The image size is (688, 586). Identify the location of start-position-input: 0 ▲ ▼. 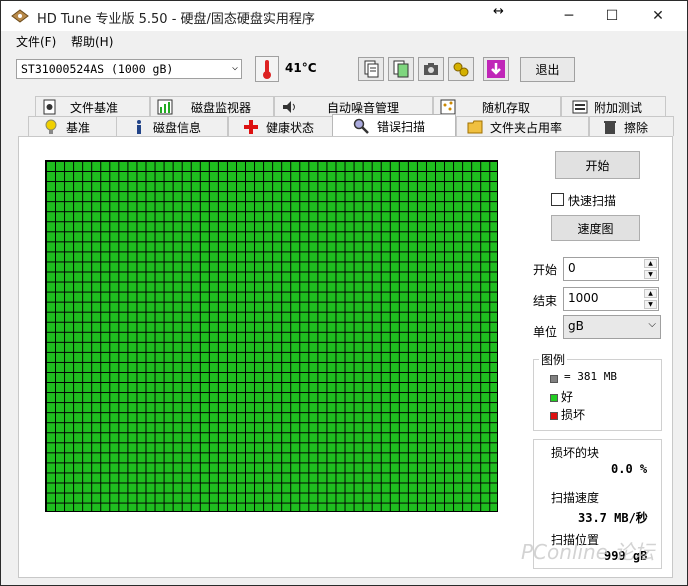
(611, 269).